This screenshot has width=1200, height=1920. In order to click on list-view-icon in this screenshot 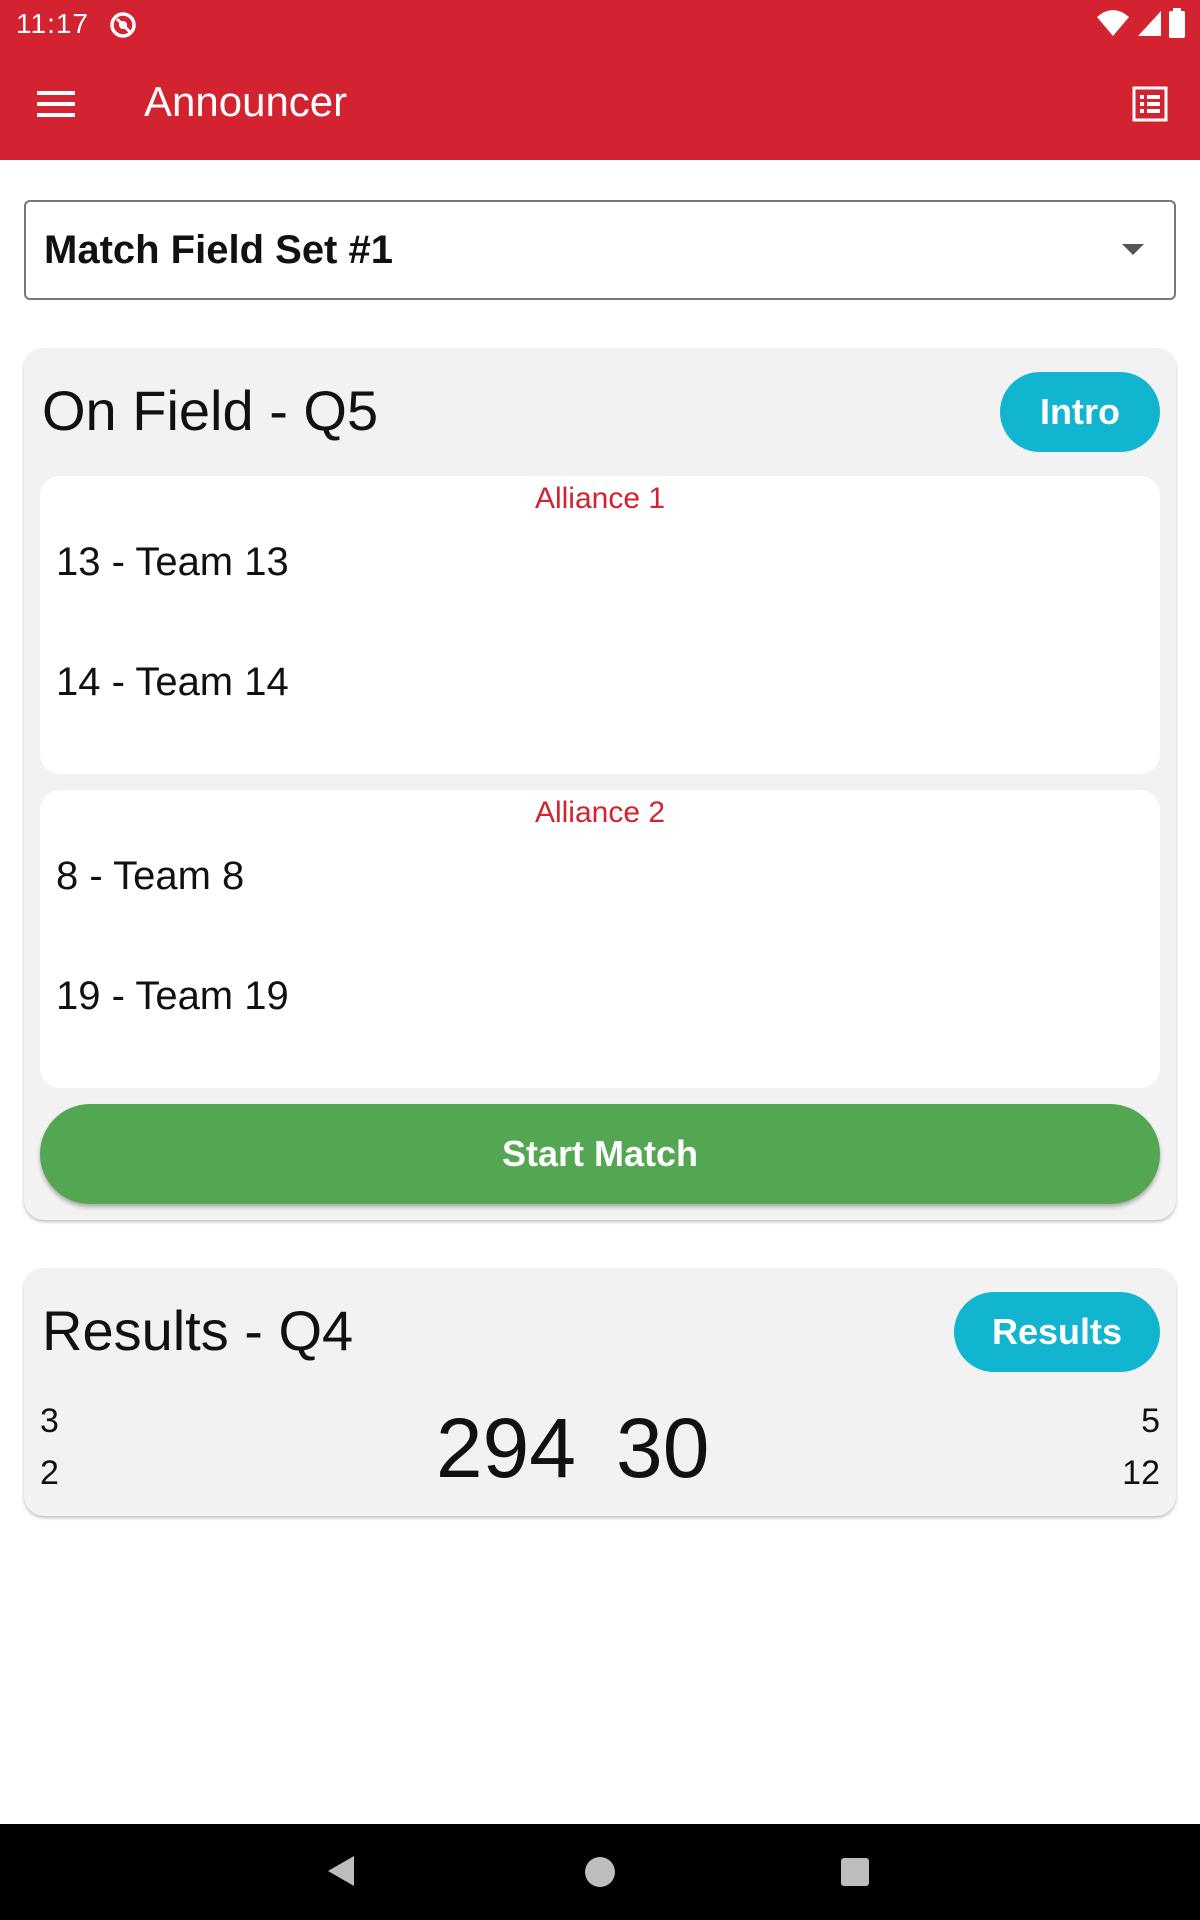, I will do `click(1150, 104)`.